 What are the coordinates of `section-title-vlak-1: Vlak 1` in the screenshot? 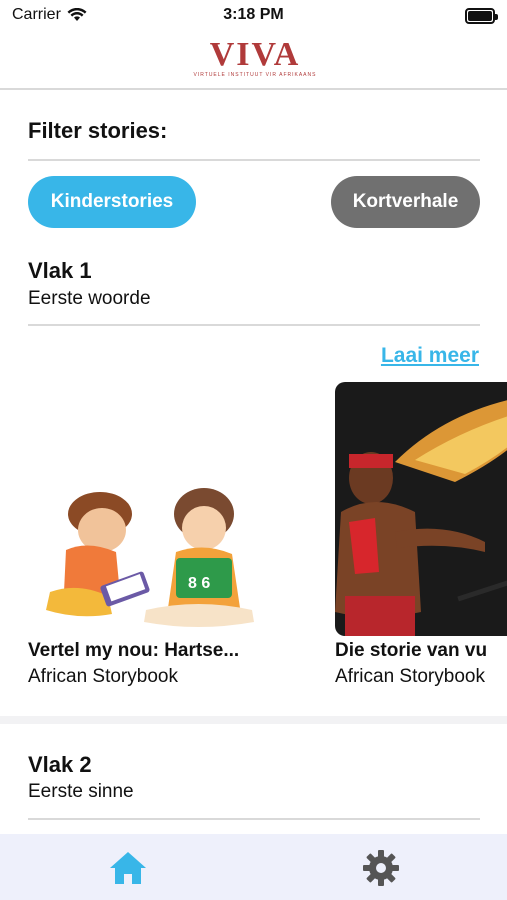 It's located at (60, 270).